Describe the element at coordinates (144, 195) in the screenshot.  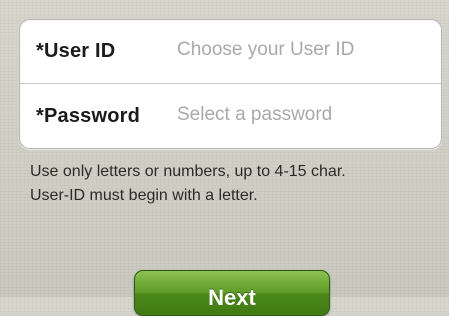
I see `hint-line-2: User-ID must begin with a letter.` at that location.